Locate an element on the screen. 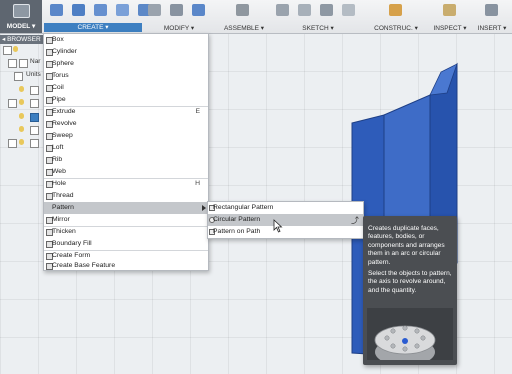  assemble-menu-button: ASSEMBLE ▾ is located at coordinates (244, 28).